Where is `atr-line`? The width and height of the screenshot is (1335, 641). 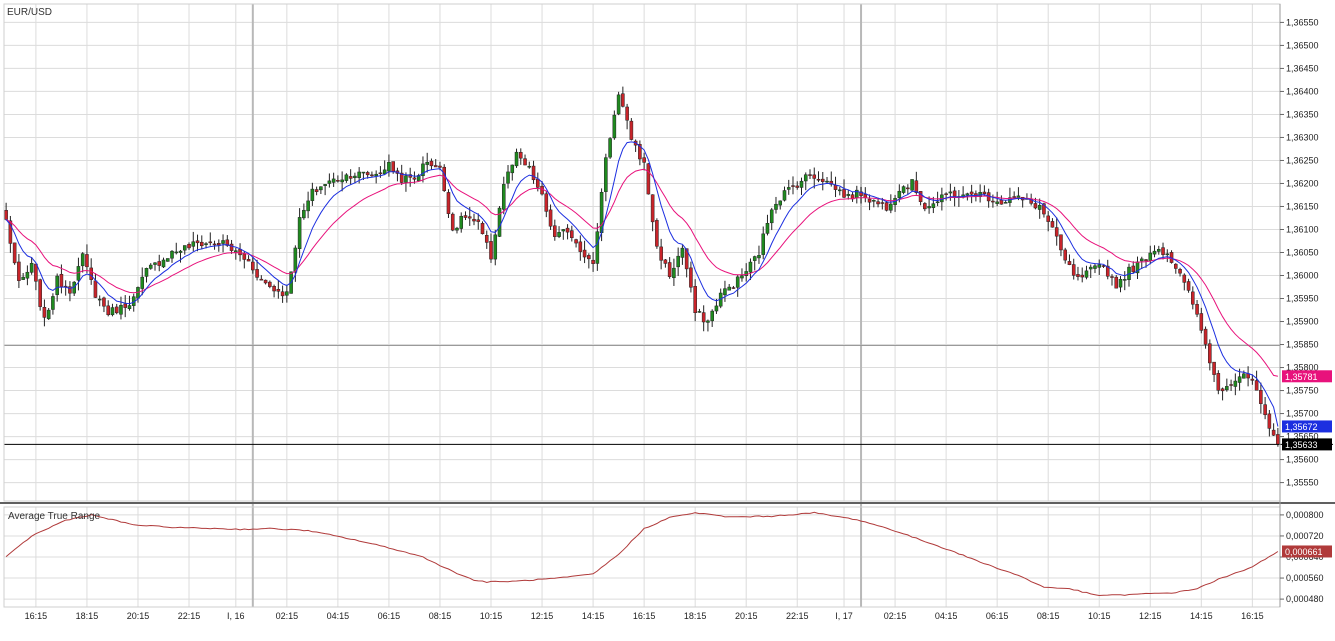
atr-line is located at coordinates (642, 554).